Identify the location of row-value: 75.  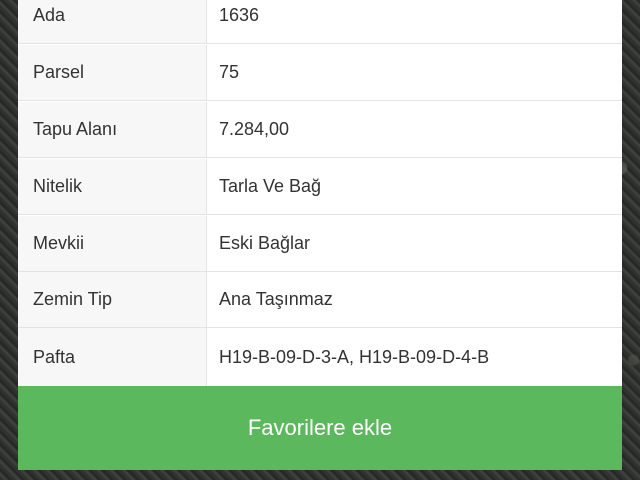
(414, 72).